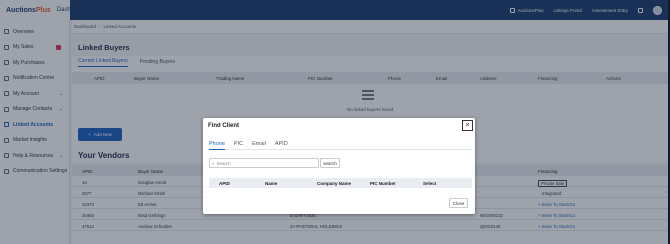 The height and width of the screenshot is (244, 670). Describe the element at coordinates (248, 144) in the screenshot. I see `search-type-tabs: Phone PIC Email APID` at that location.